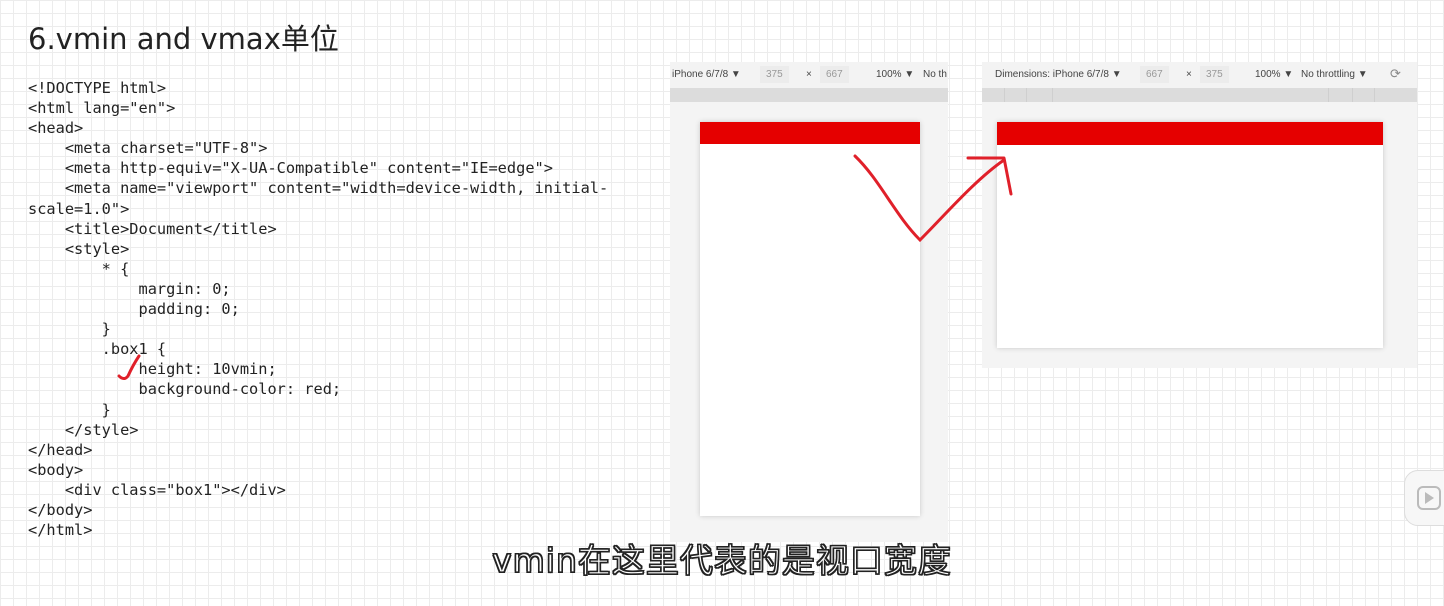 The height and width of the screenshot is (606, 1444). Describe the element at coordinates (1190, 235) in the screenshot. I see `right-viewport` at that location.